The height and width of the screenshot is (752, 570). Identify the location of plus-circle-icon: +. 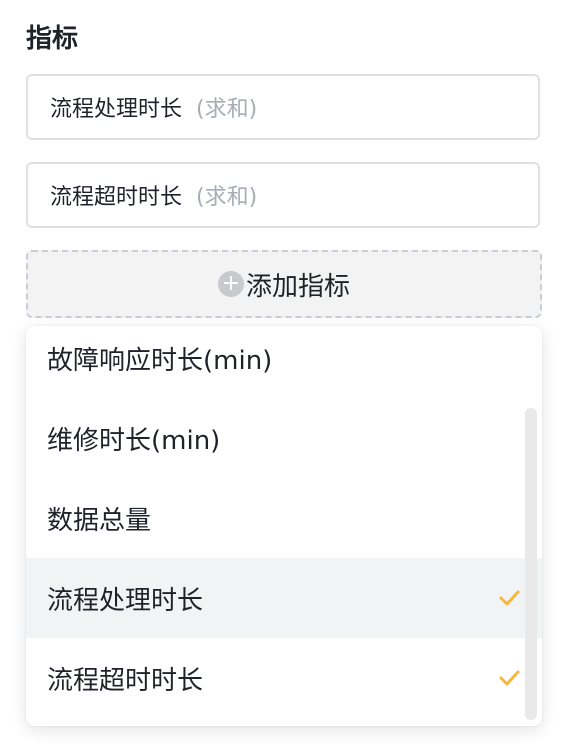
(230, 284).